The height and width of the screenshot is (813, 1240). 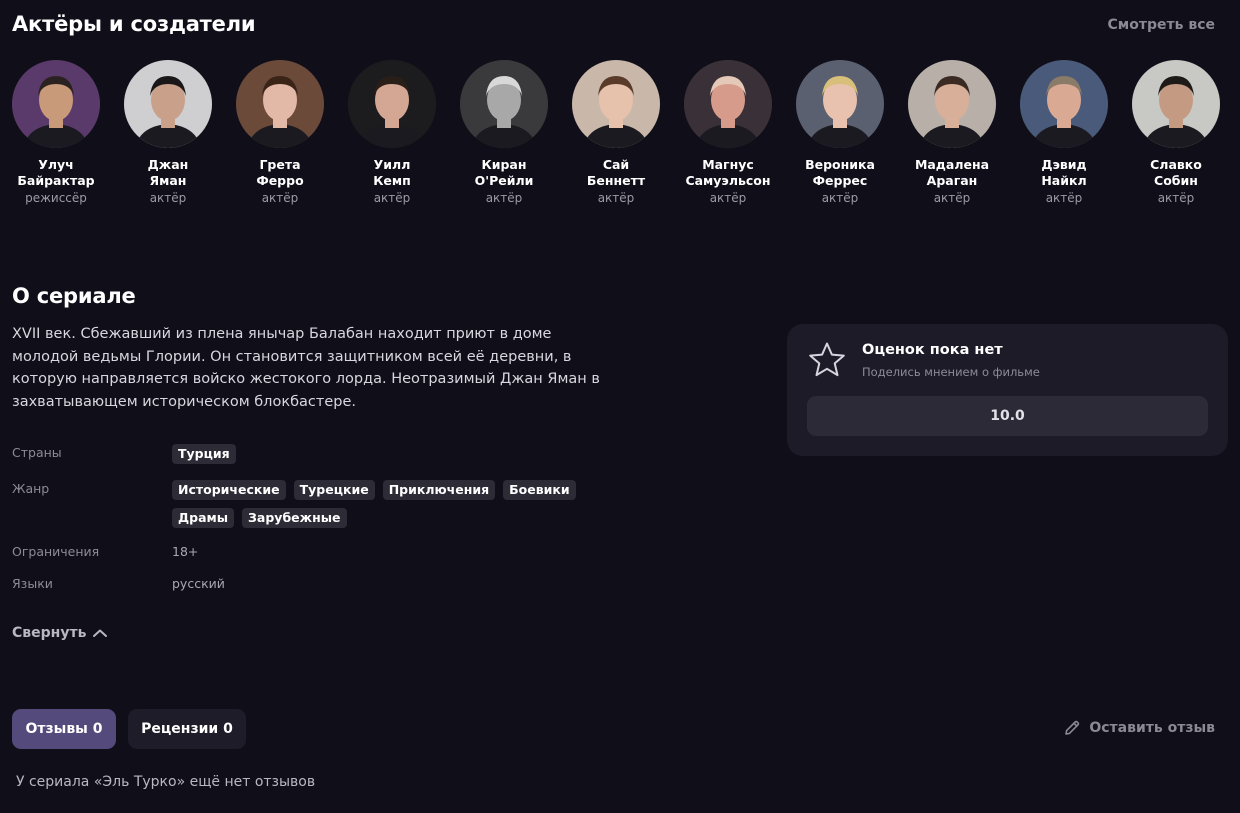 I want to click on chevron-up-icon, so click(x=100, y=633).